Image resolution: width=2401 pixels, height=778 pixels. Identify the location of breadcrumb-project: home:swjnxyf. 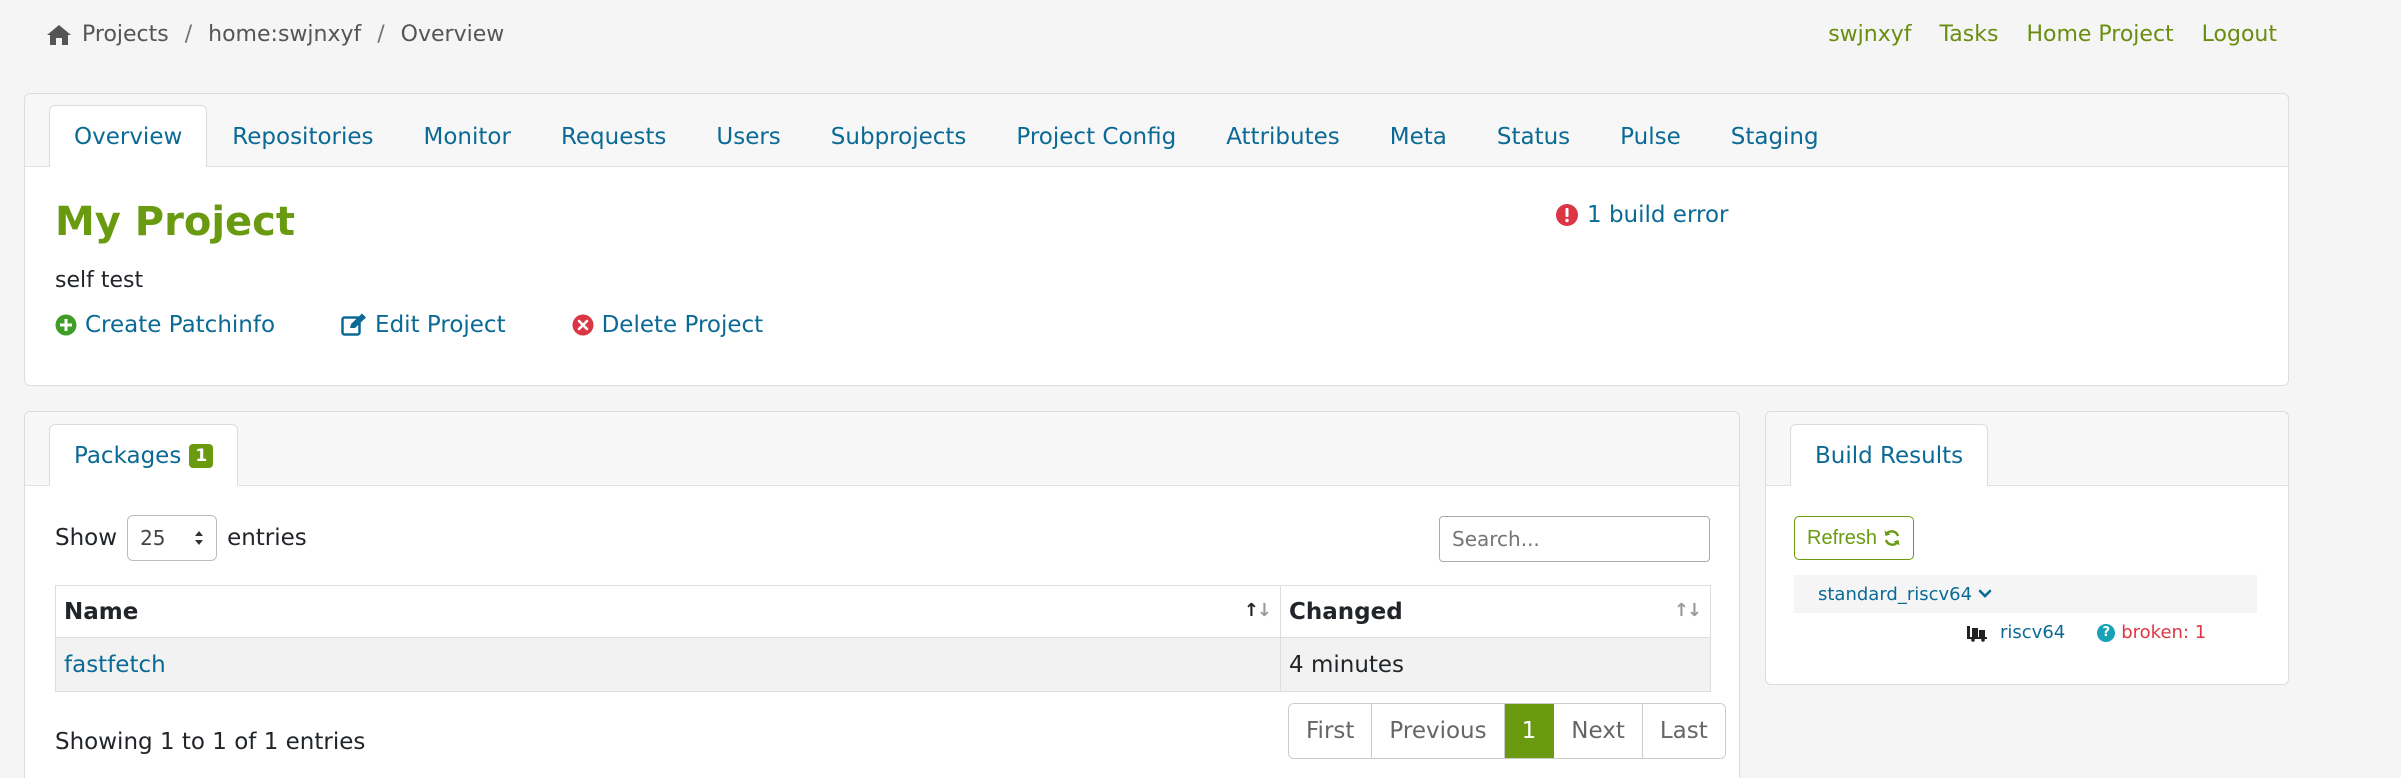
(284, 34).